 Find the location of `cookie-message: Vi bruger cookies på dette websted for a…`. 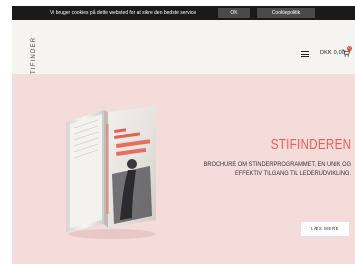

cookie-message: Vi bruger cookies på dette websted for a… is located at coordinates (123, 13).